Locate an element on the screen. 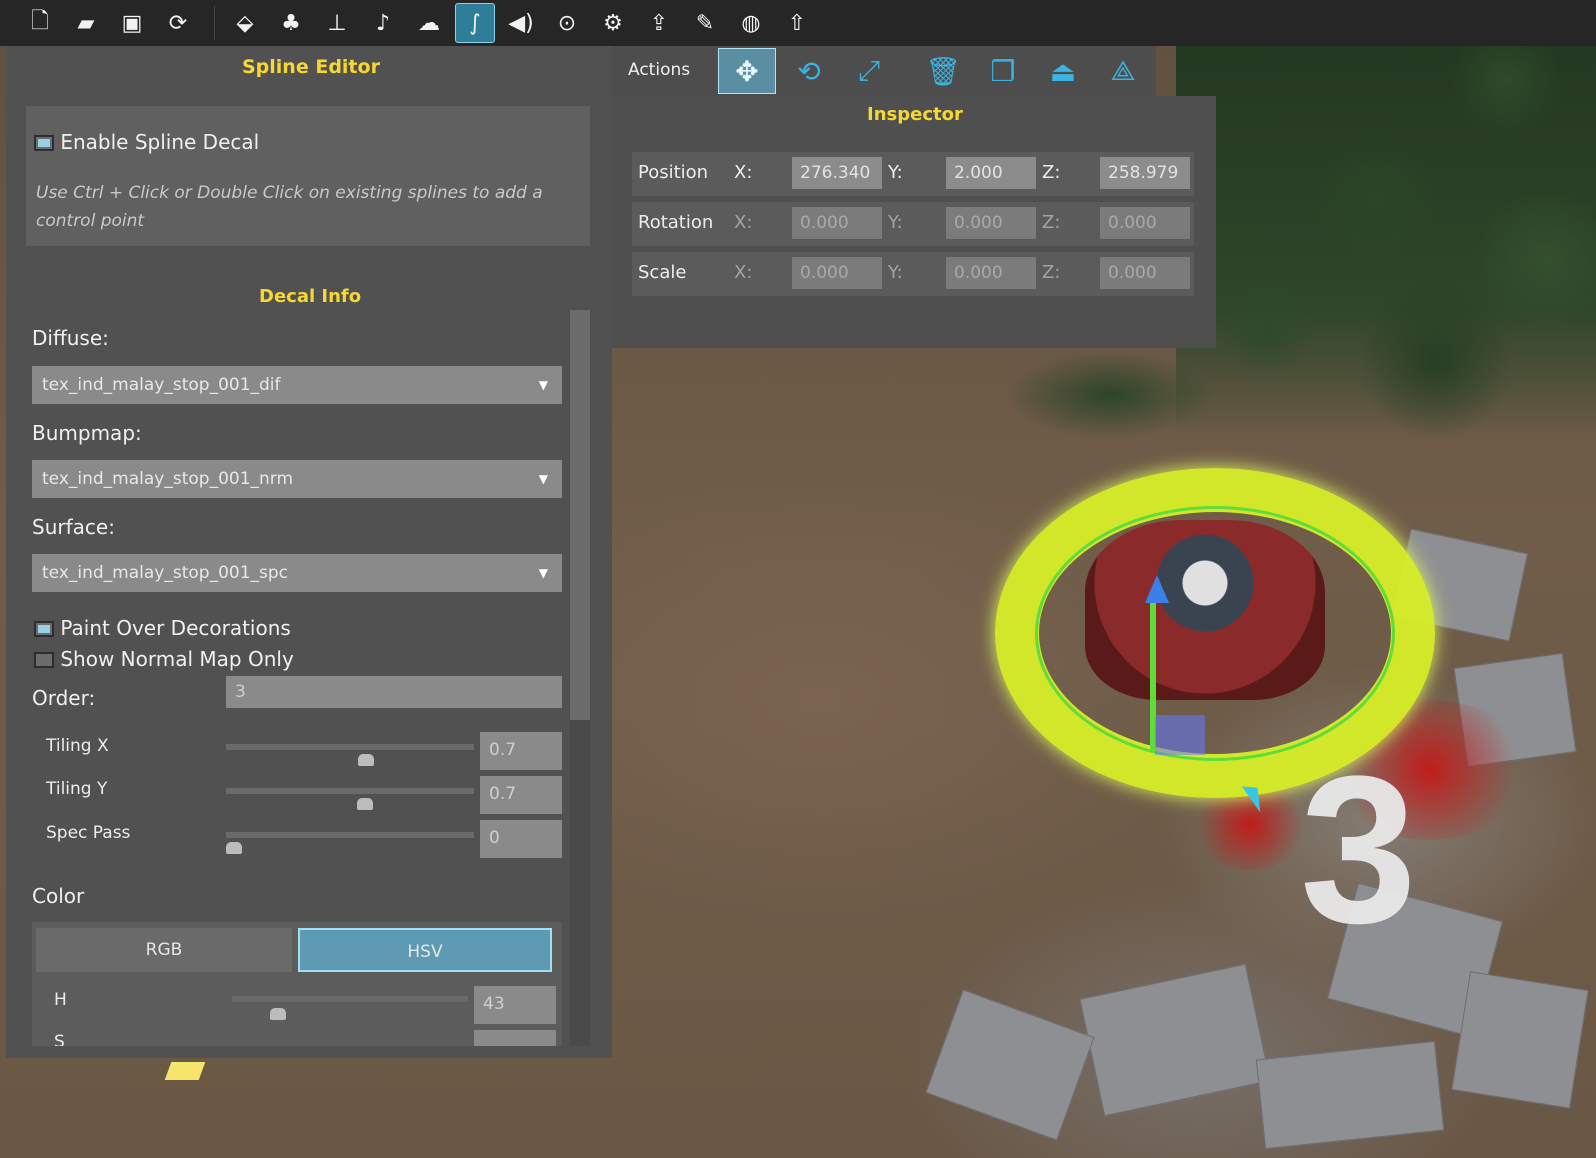 The image size is (1596, 1158). bumpmap-label: Bumpmap: is located at coordinates (87, 433).